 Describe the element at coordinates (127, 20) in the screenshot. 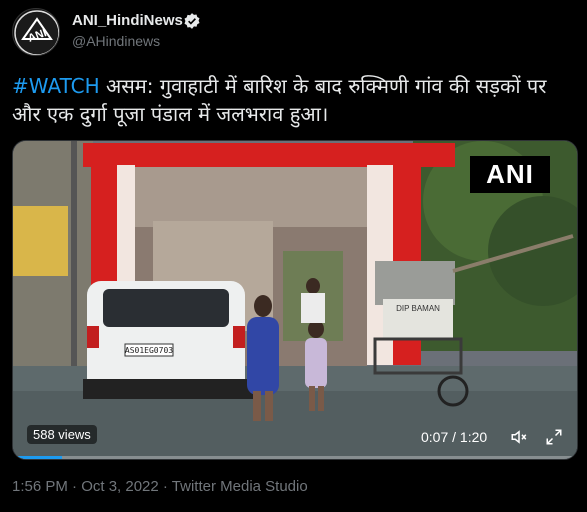

I see `display-name: ANI_HindiNews` at that location.